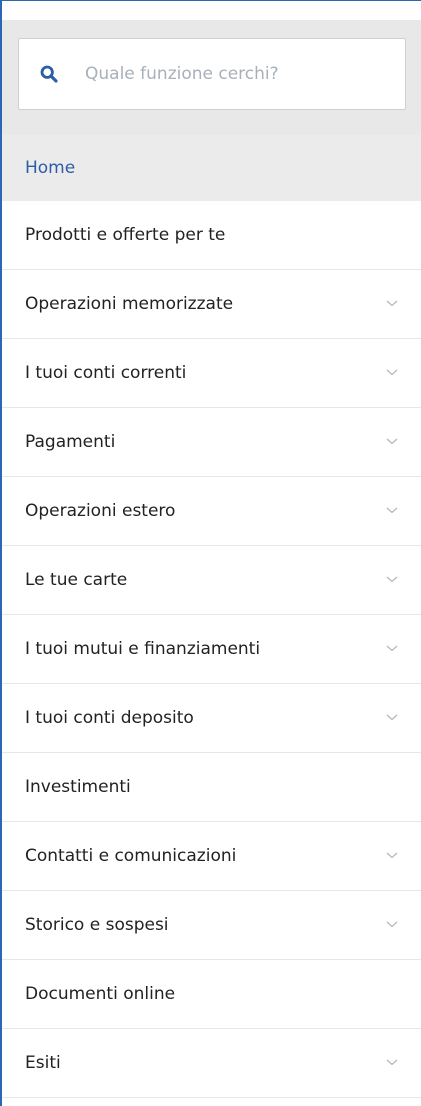 The height and width of the screenshot is (1106, 421). What do you see at coordinates (109, 718) in the screenshot?
I see `menu-item-label: I tuoi conti deposito` at bounding box center [109, 718].